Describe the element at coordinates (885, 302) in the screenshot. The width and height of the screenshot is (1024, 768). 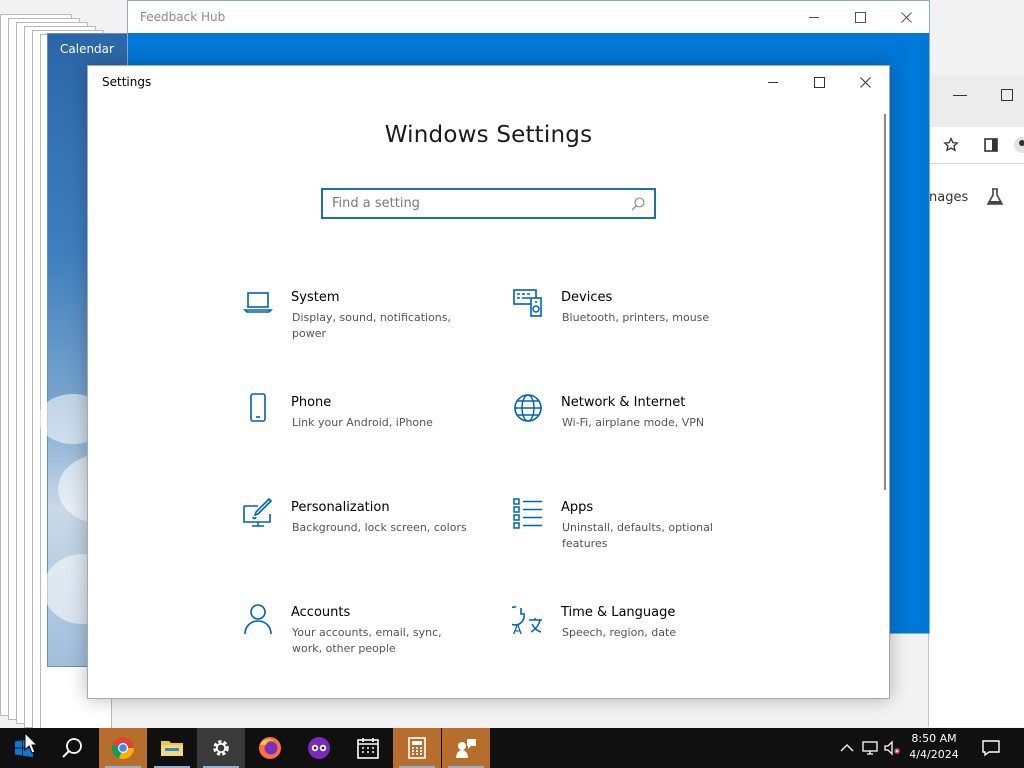
I see `settings-scrollbar` at that location.